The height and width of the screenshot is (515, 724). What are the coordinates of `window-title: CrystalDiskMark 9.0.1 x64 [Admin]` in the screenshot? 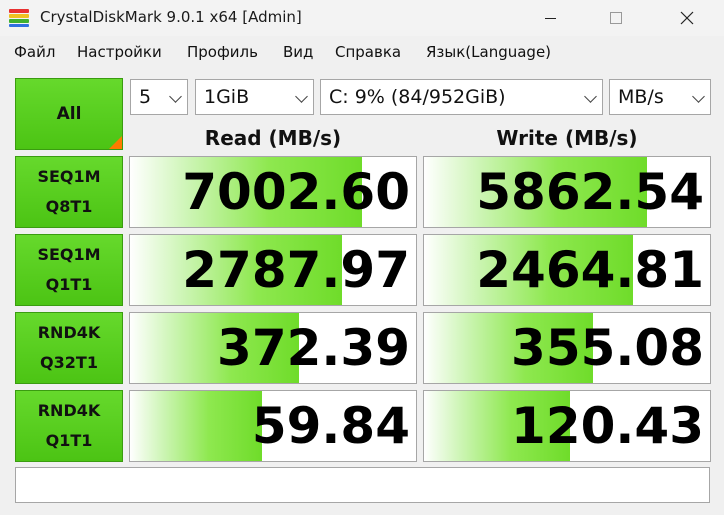 It's located at (171, 17).